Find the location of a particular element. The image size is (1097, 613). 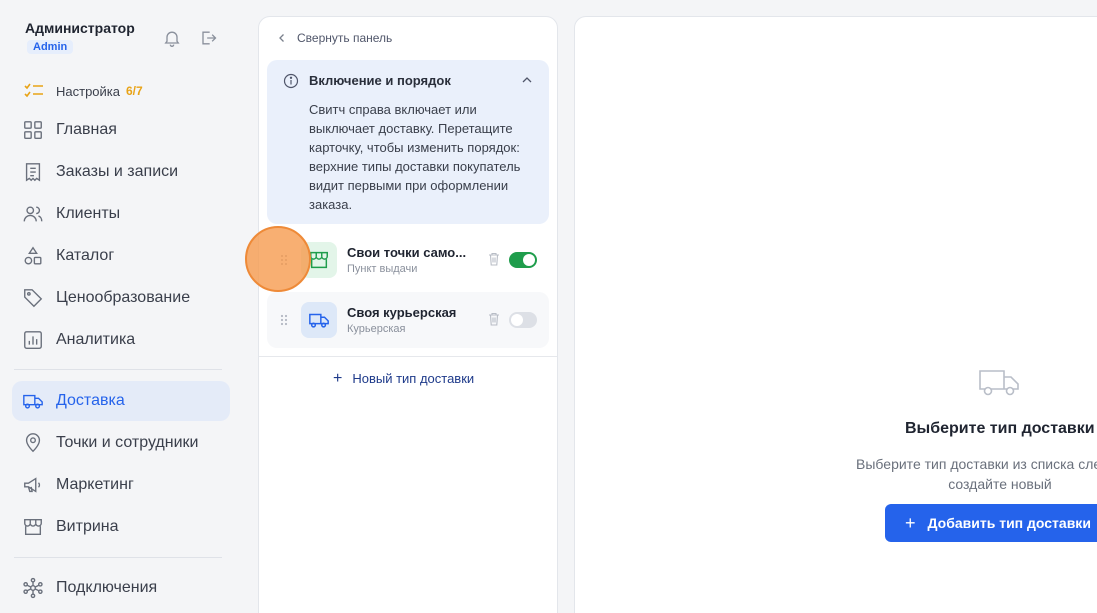

checklist-icon is located at coordinates (34, 91).